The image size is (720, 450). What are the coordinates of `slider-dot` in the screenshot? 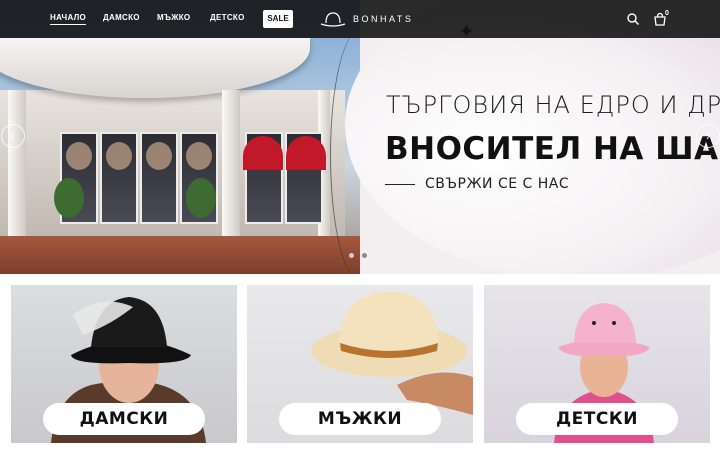 It's located at (351, 255).